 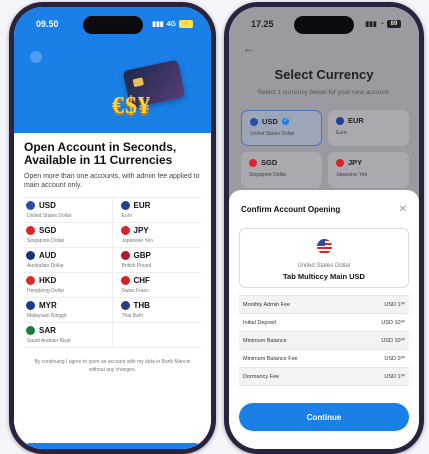 What do you see at coordinates (68, 335) in the screenshot?
I see `currency-item: SAR Saudi Arabian Riyal` at bounding box center [68, 335].